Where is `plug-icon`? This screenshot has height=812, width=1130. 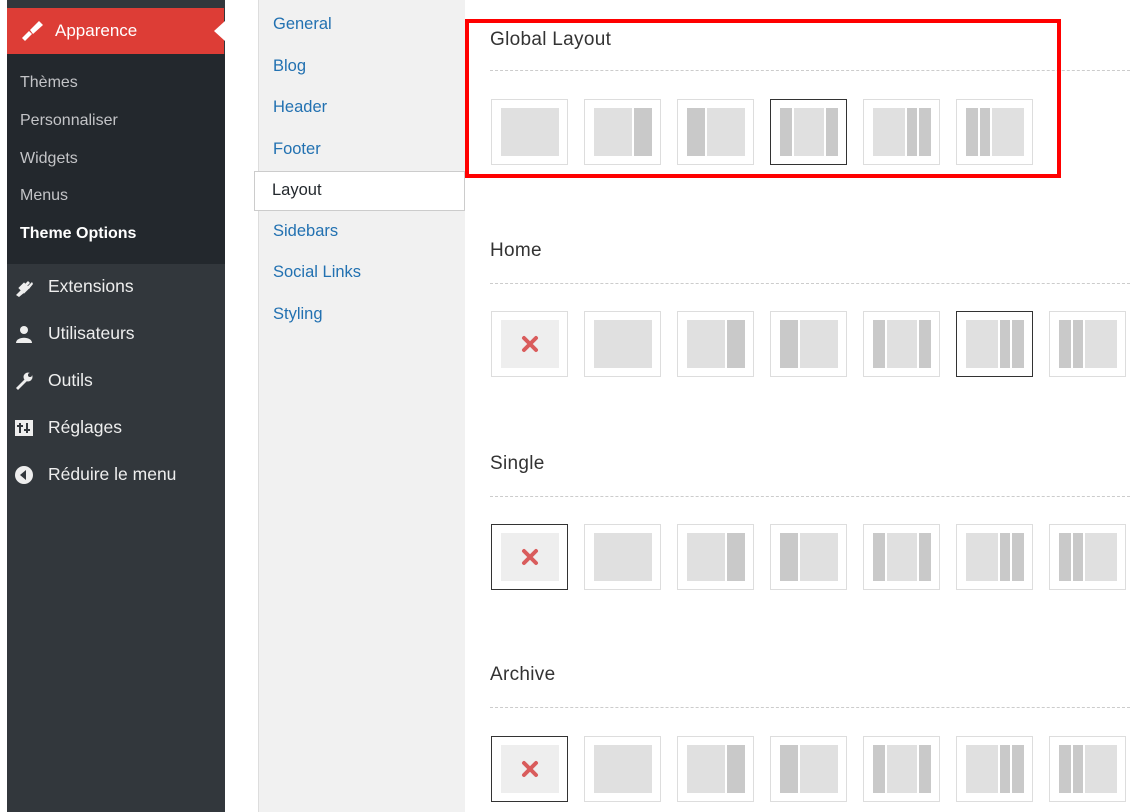
plug-icon is located at coordinates (24, 288).